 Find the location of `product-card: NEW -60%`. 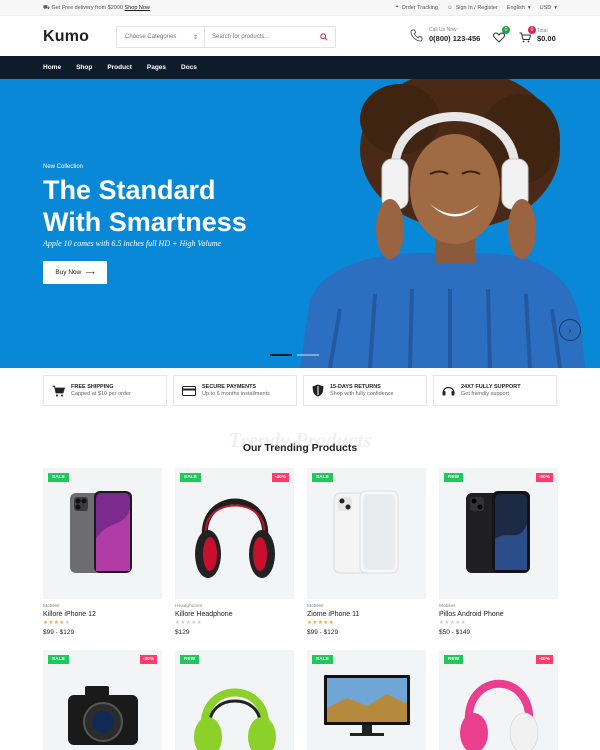

product-card: NEW -60% is located at coordinates (498, 700).